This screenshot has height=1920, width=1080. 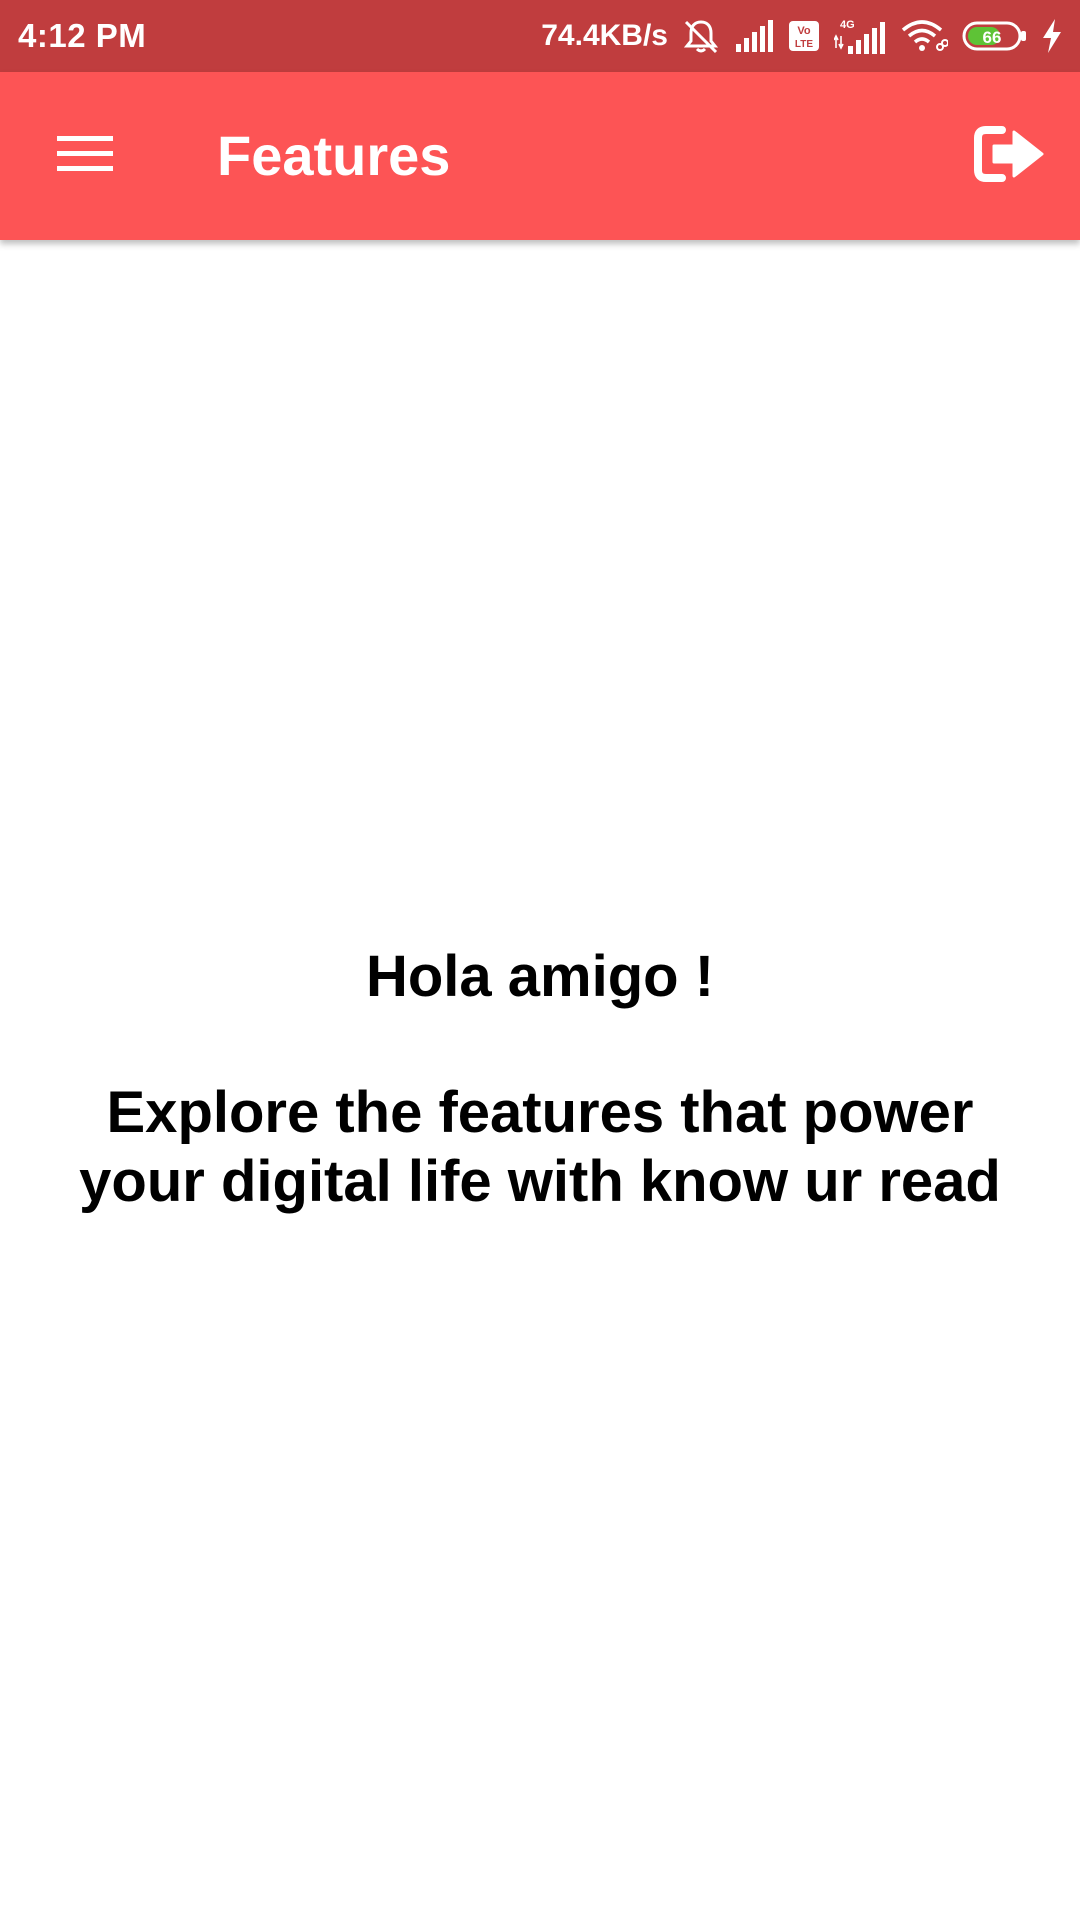 I want to click on charging-icon, so click(x=1052, y=36).